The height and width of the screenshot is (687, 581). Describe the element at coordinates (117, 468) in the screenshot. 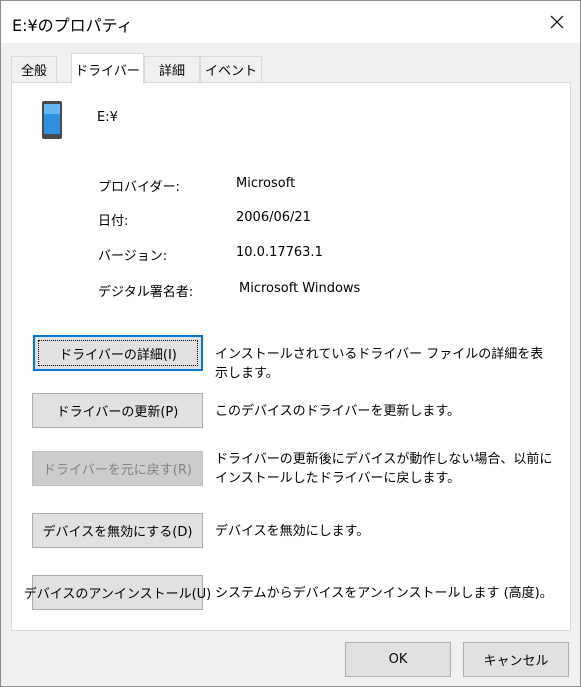

I see `rollback-driver-button: ドライバーを元に戻す(R)` at that location.